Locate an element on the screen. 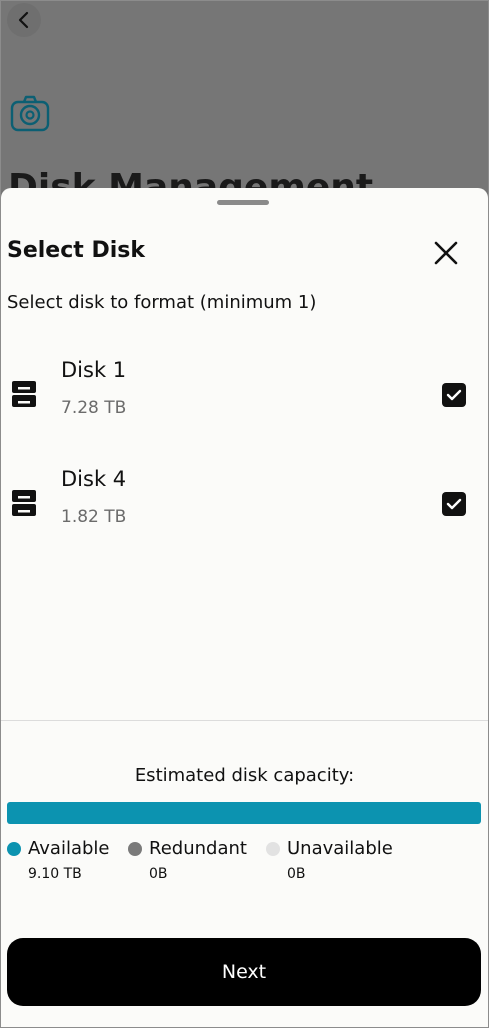 Image resolution: width=489 pixels, height=1028 pixels. unavailable-dot-icon is located at coordinates (273, 849).